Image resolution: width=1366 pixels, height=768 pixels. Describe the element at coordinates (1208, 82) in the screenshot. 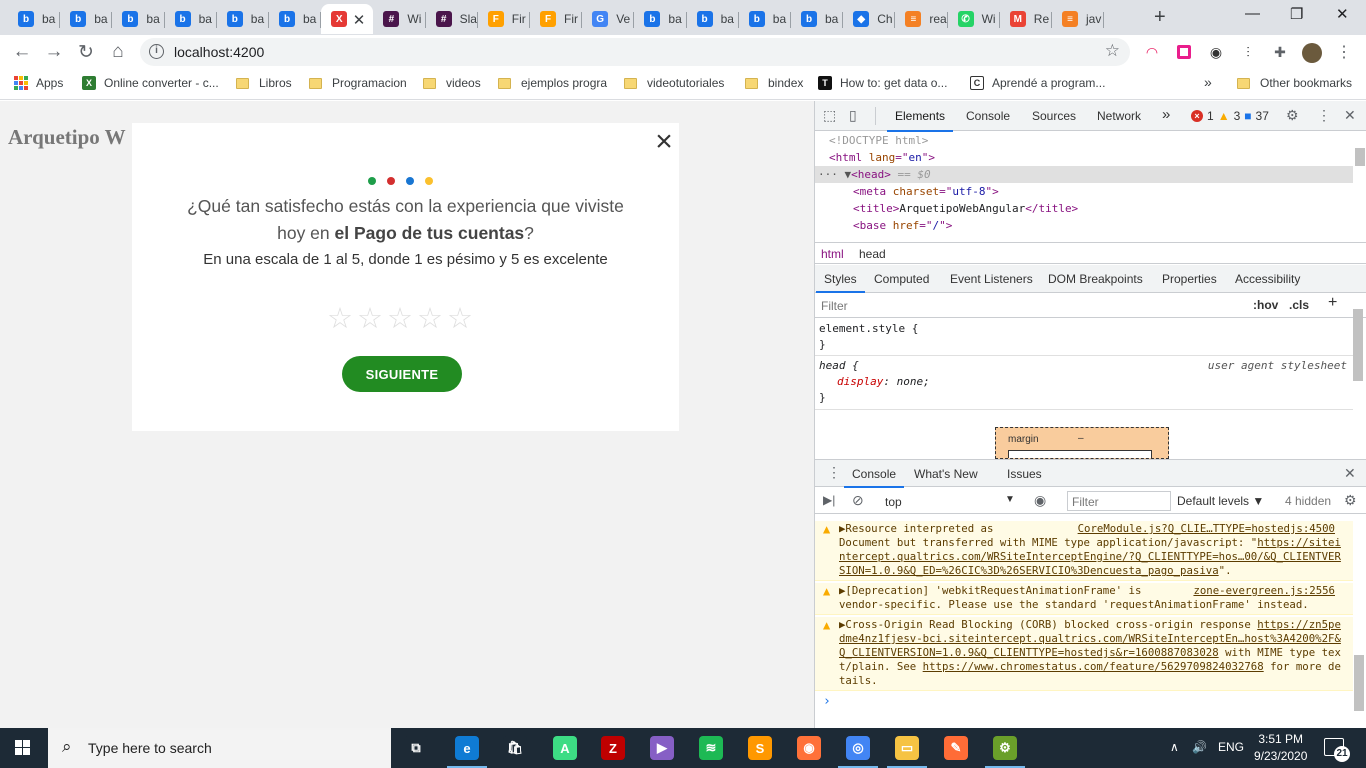

I see `bookmarks-overflow-icon: »` at that location.